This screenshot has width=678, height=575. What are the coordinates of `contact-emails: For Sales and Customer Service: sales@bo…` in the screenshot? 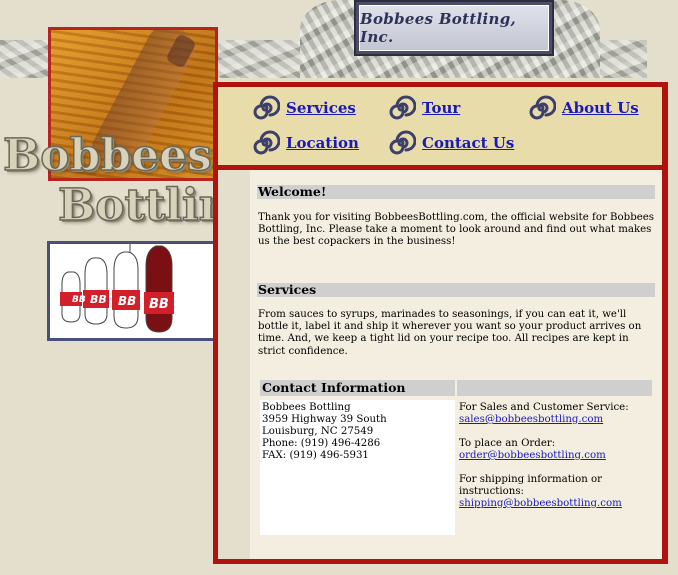 It's located at (556, 456).